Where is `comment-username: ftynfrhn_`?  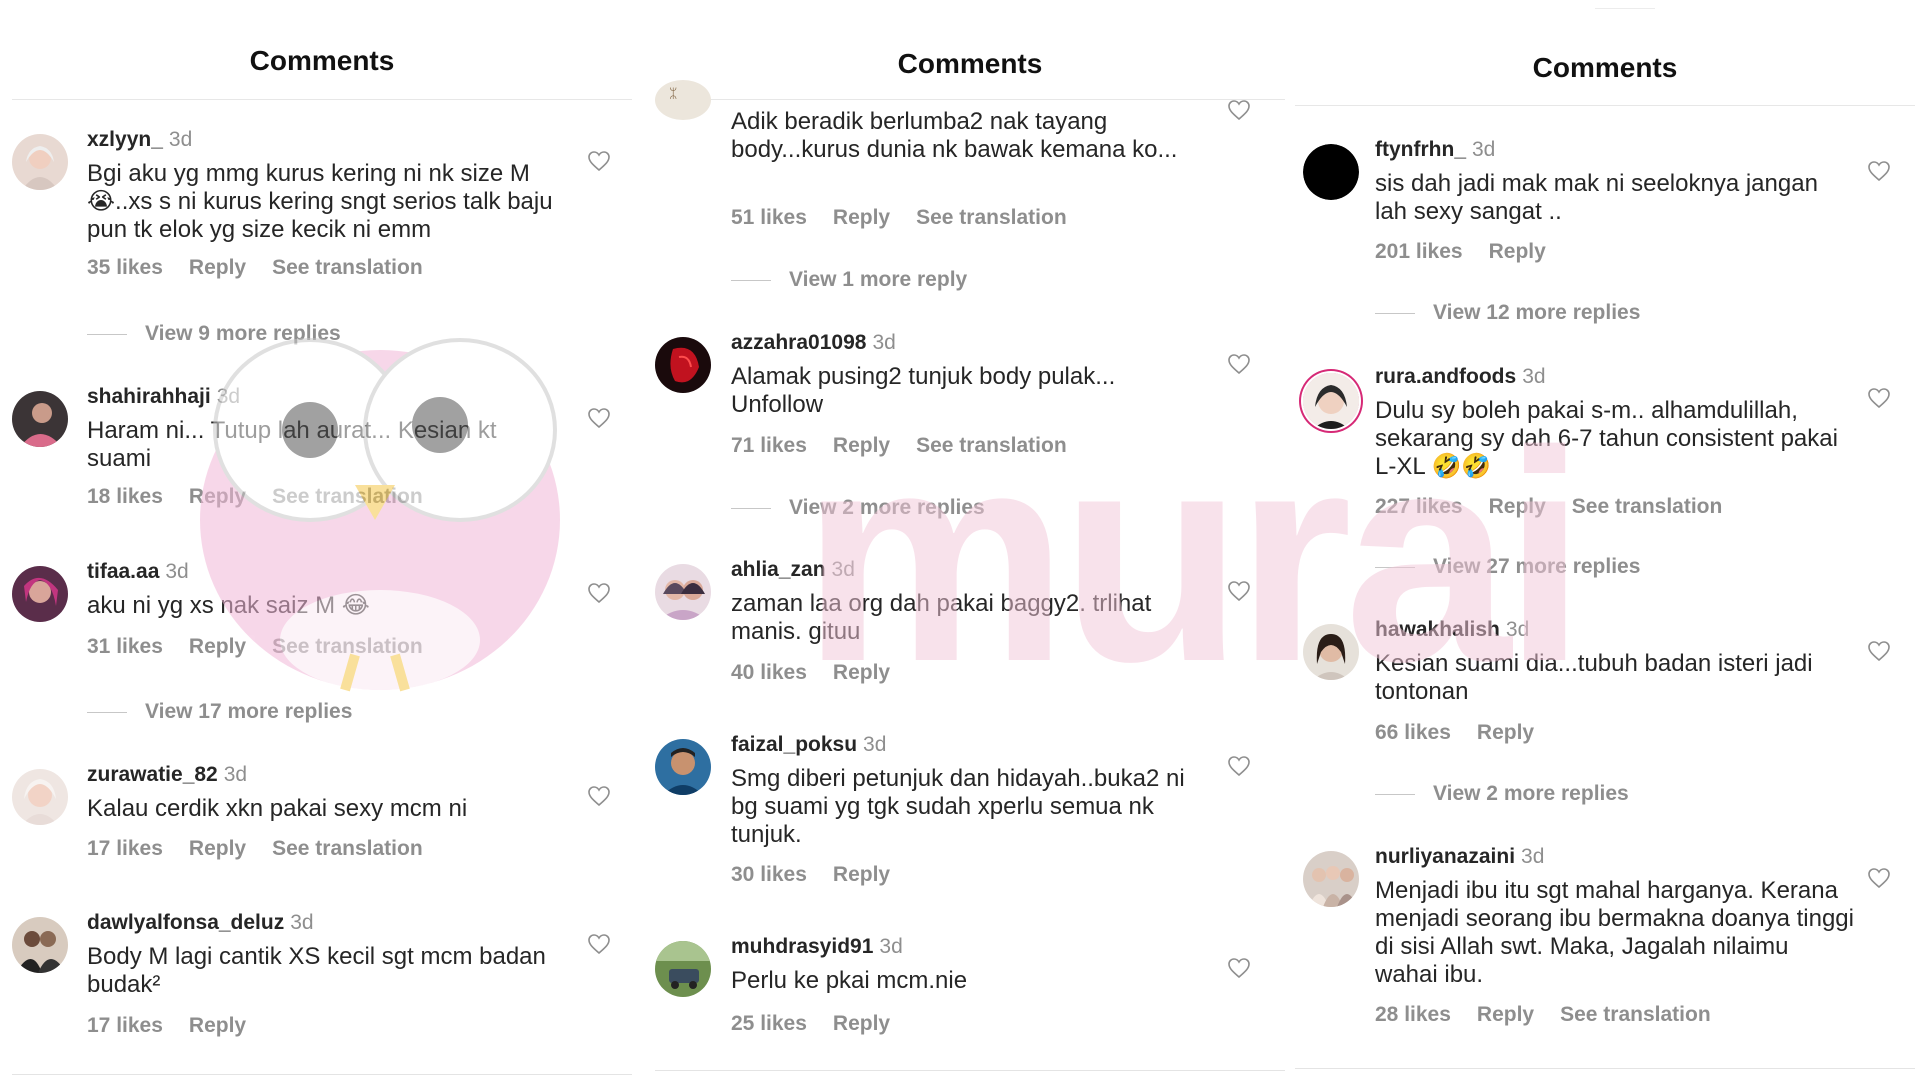 comment-username: ftynfrhn_ is located at coordinates (1420, 149).